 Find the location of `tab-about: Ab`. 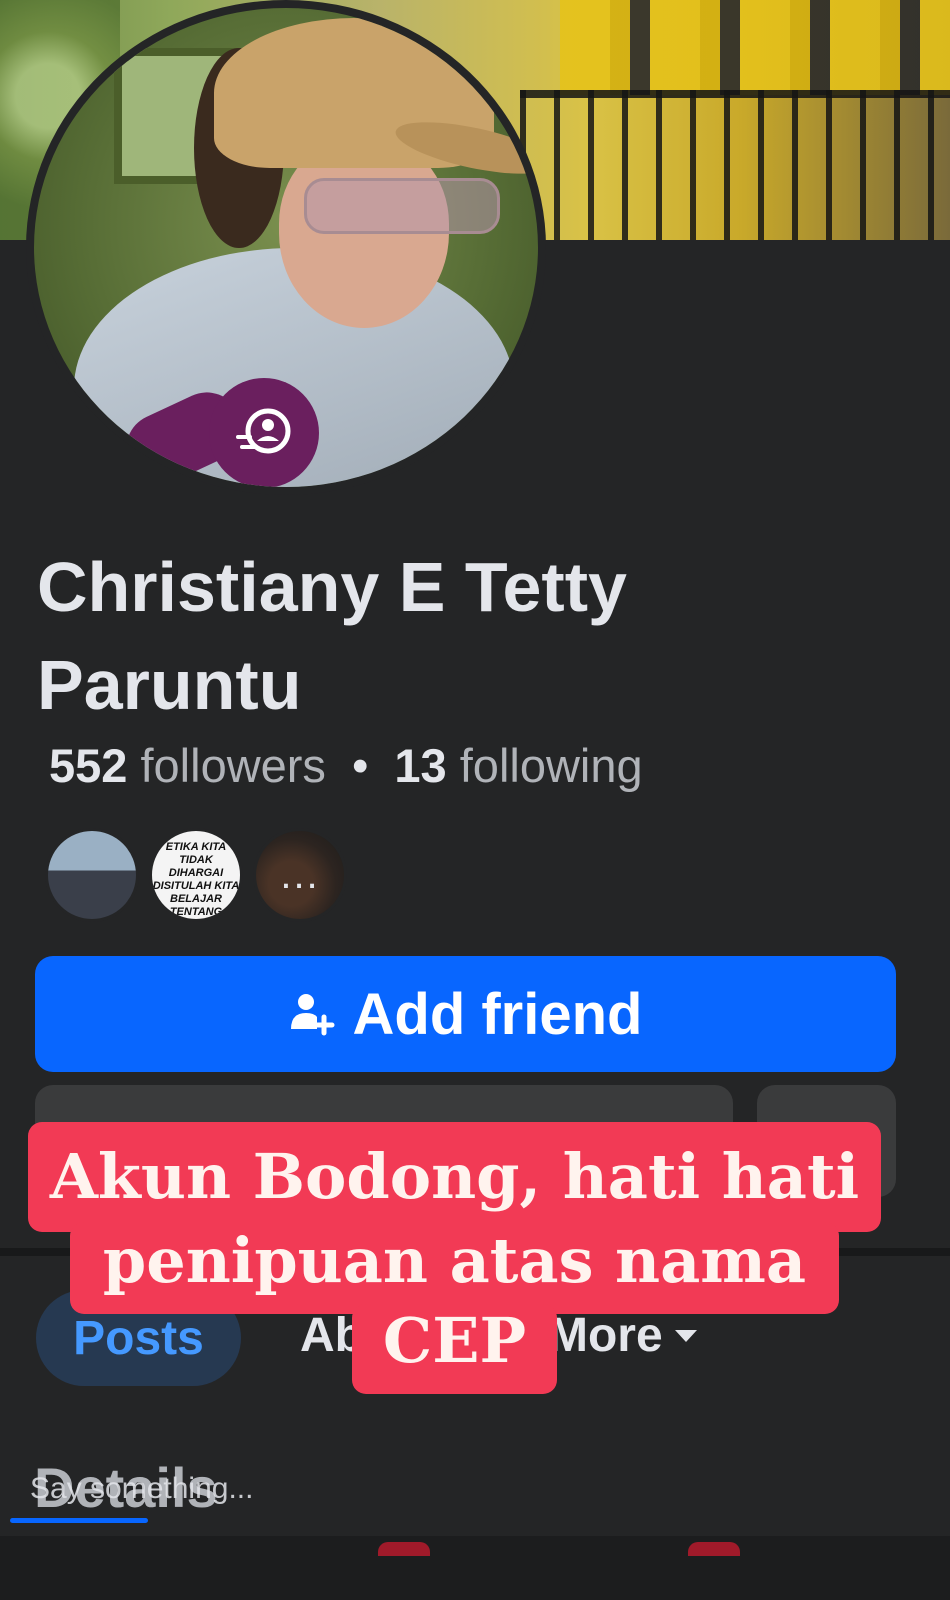

tab-about: Ab is located at coordinates (332, 1335).